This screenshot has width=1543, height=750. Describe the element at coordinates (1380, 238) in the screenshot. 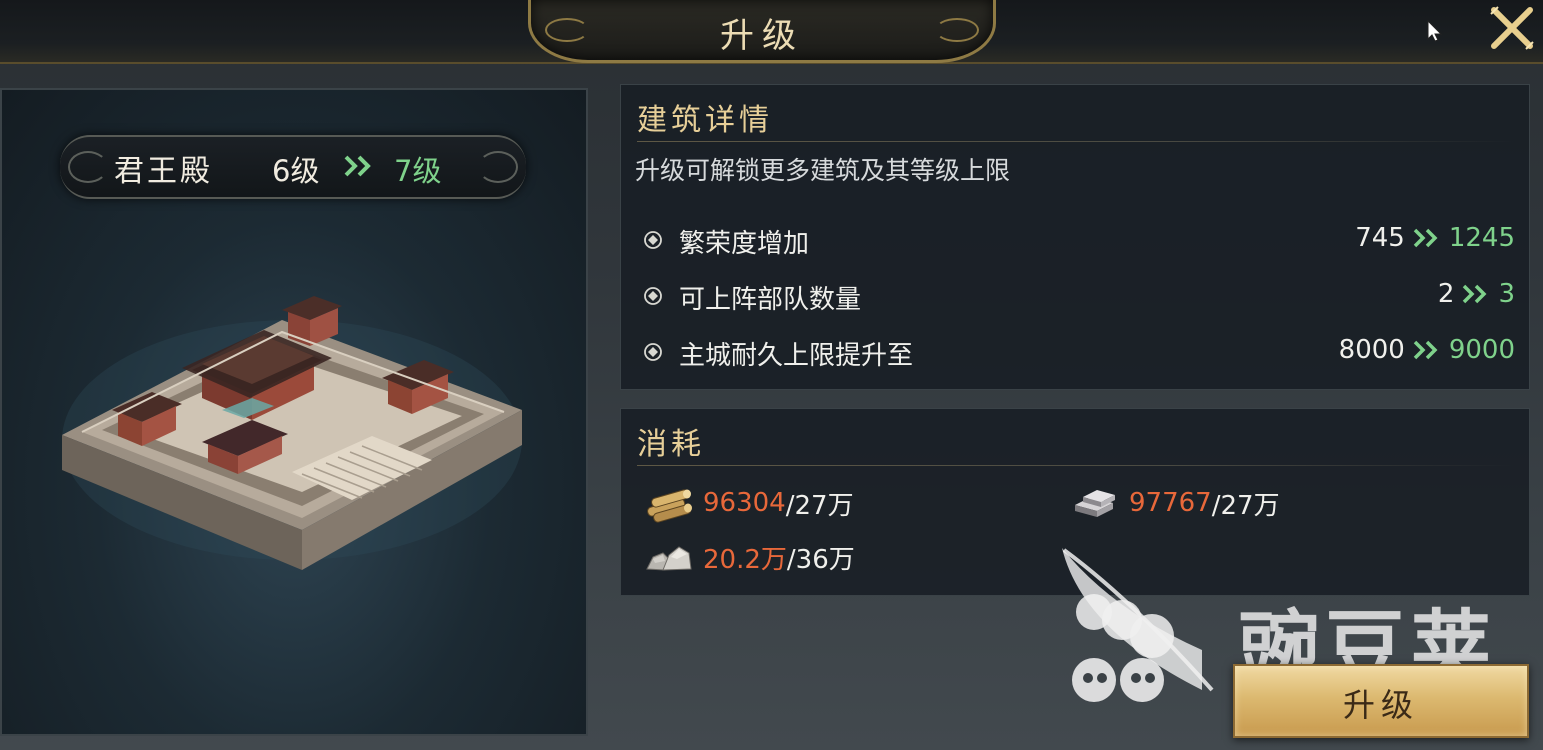

I see `stat-from: 745` at that location.